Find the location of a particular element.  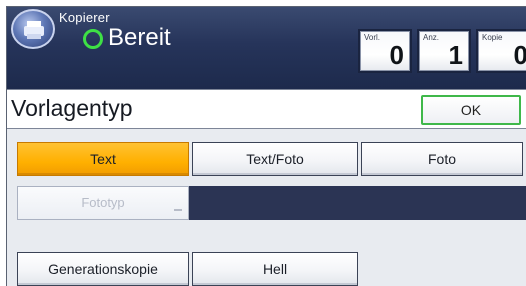

photo-type-panel is located at coordinates (357, 203).